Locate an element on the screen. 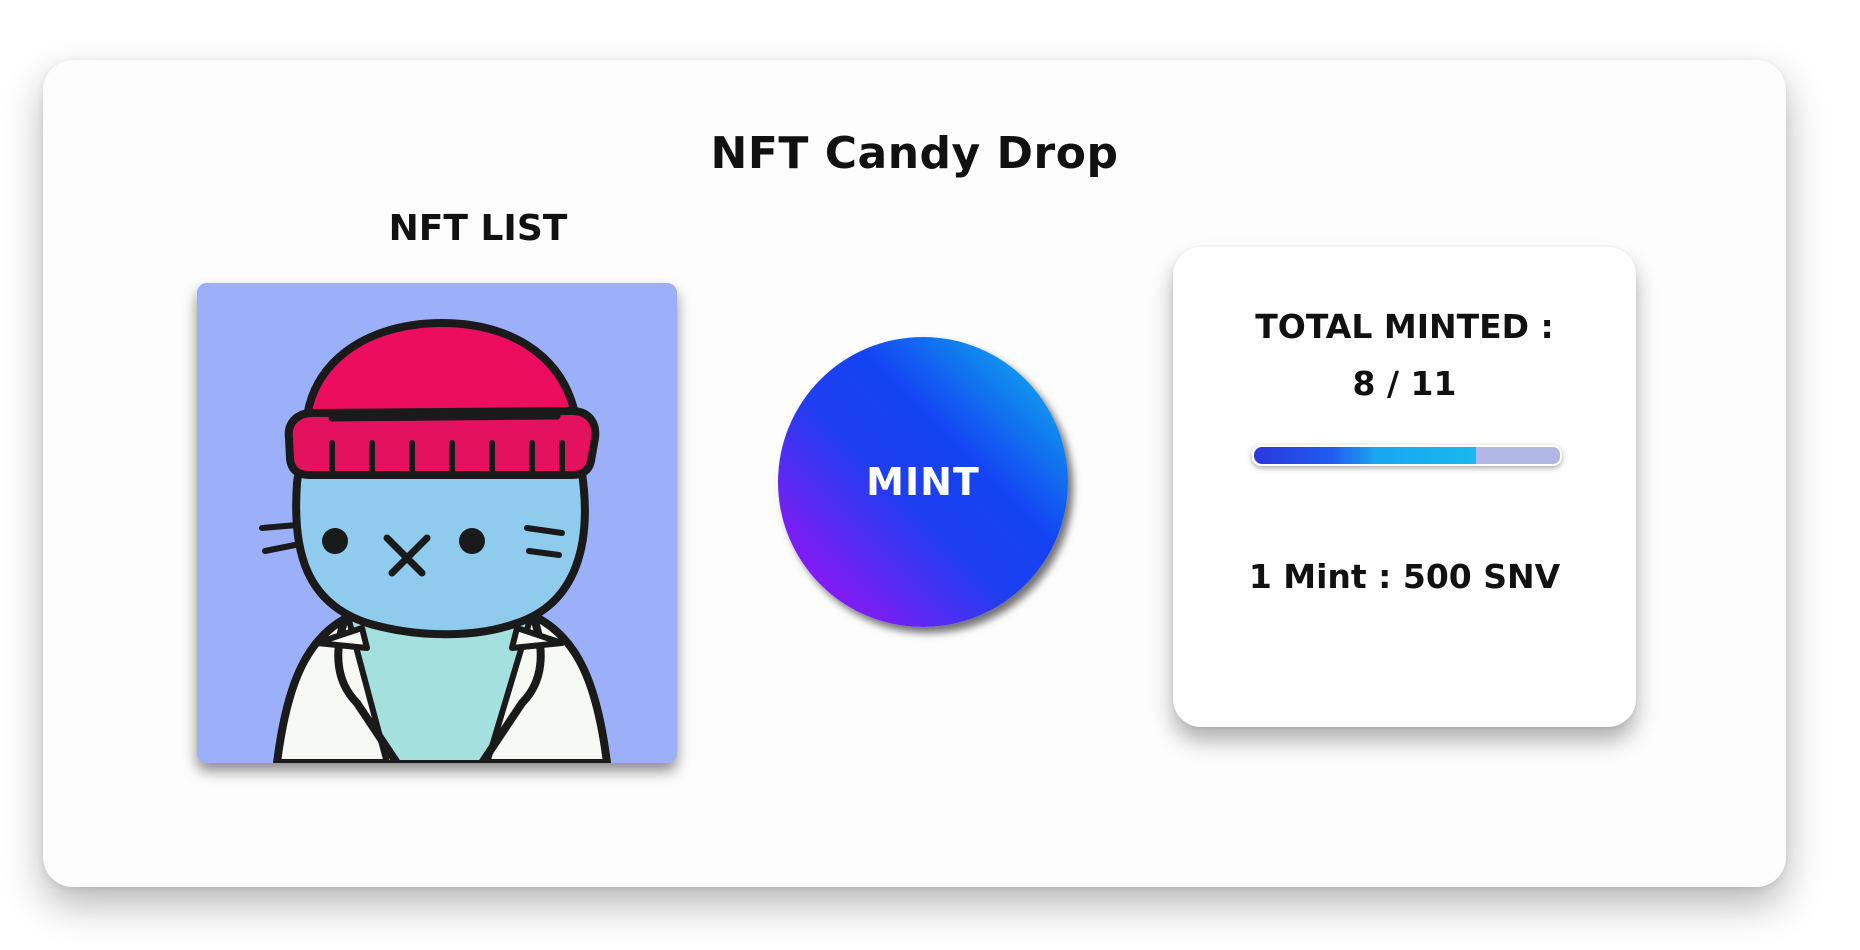 This screenshot has height=950, width=1860. nft-image is located at coordinates (437, 523).